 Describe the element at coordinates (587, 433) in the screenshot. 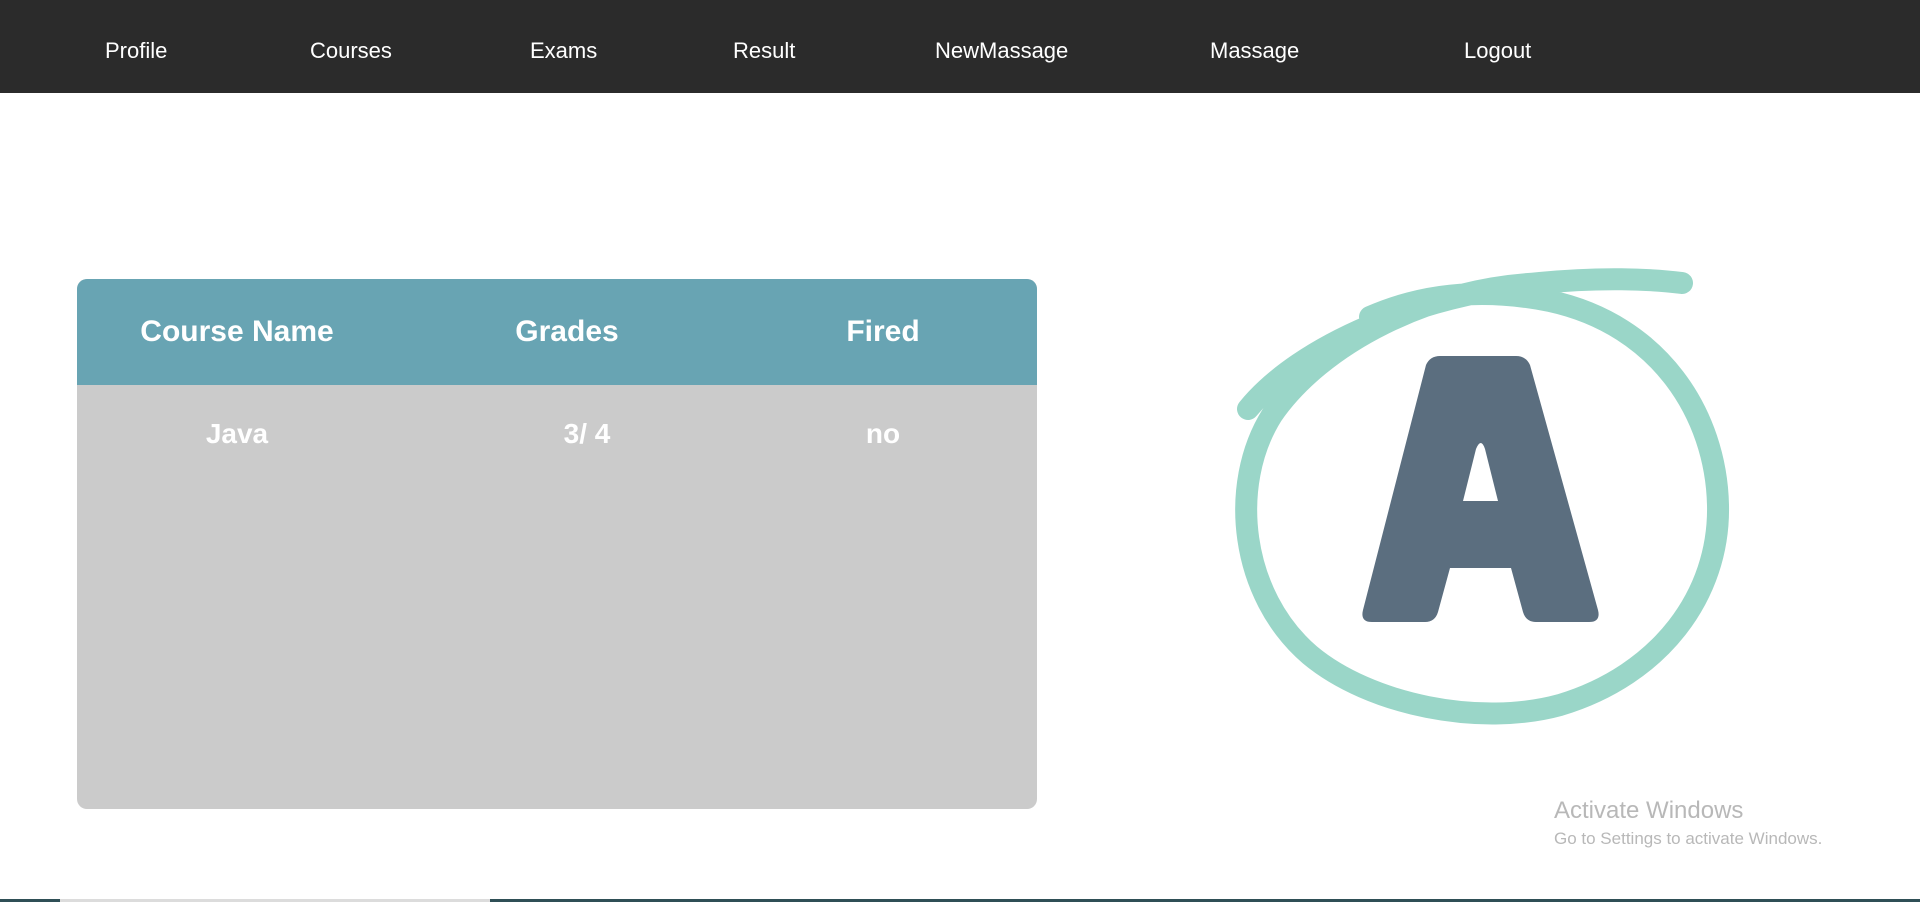

I see `cell-grade: 3/ 4` at that location.